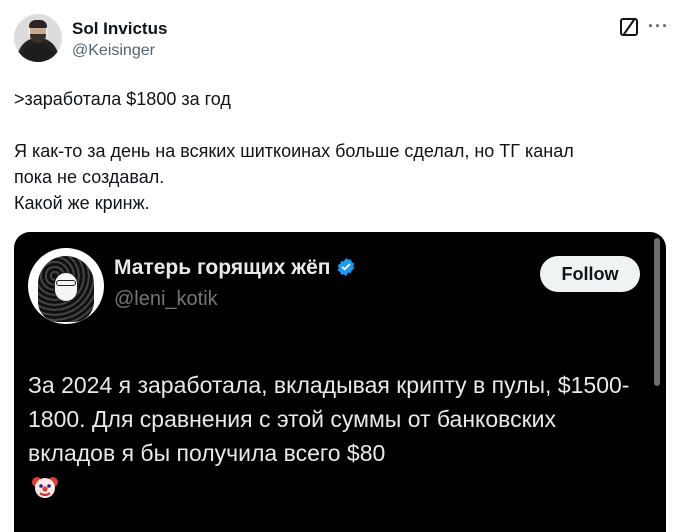  I want to click on verified-badge-icon, so click(346, 267).